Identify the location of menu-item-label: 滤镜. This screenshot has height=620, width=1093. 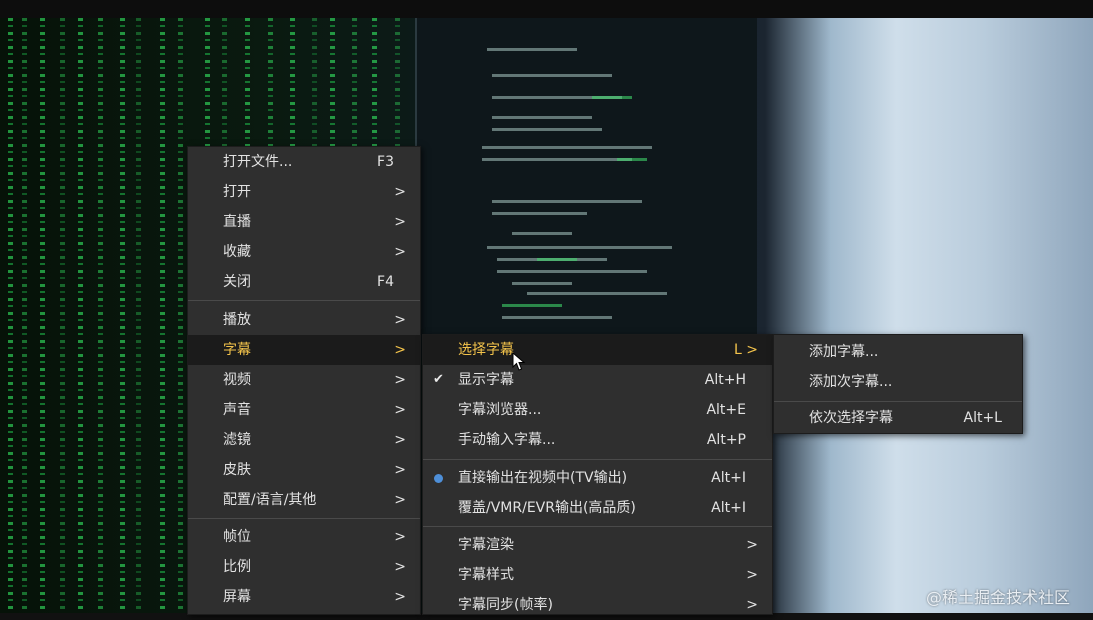
(237, 440).